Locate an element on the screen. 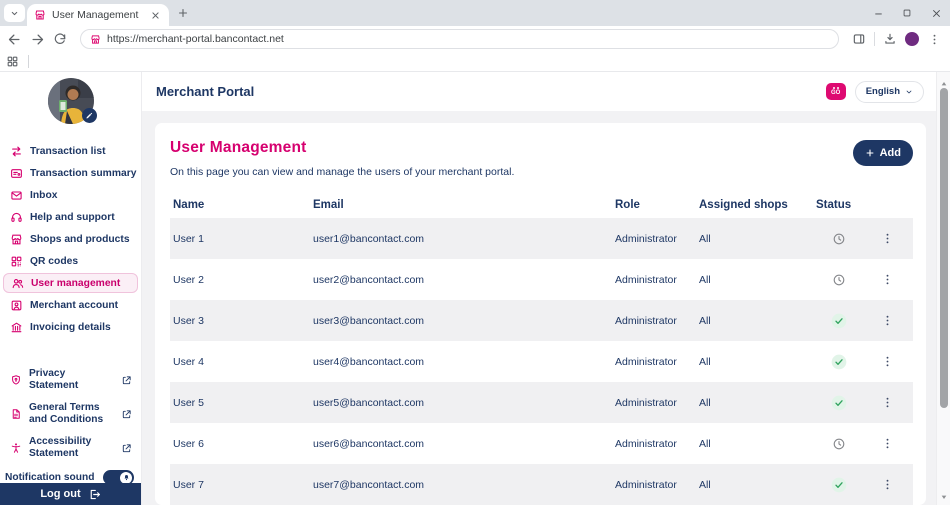 This screenshot has height=505, width=950. browser-toolbar: https://merchant-portal.bancontact.net is located at coordinates (475, 39).